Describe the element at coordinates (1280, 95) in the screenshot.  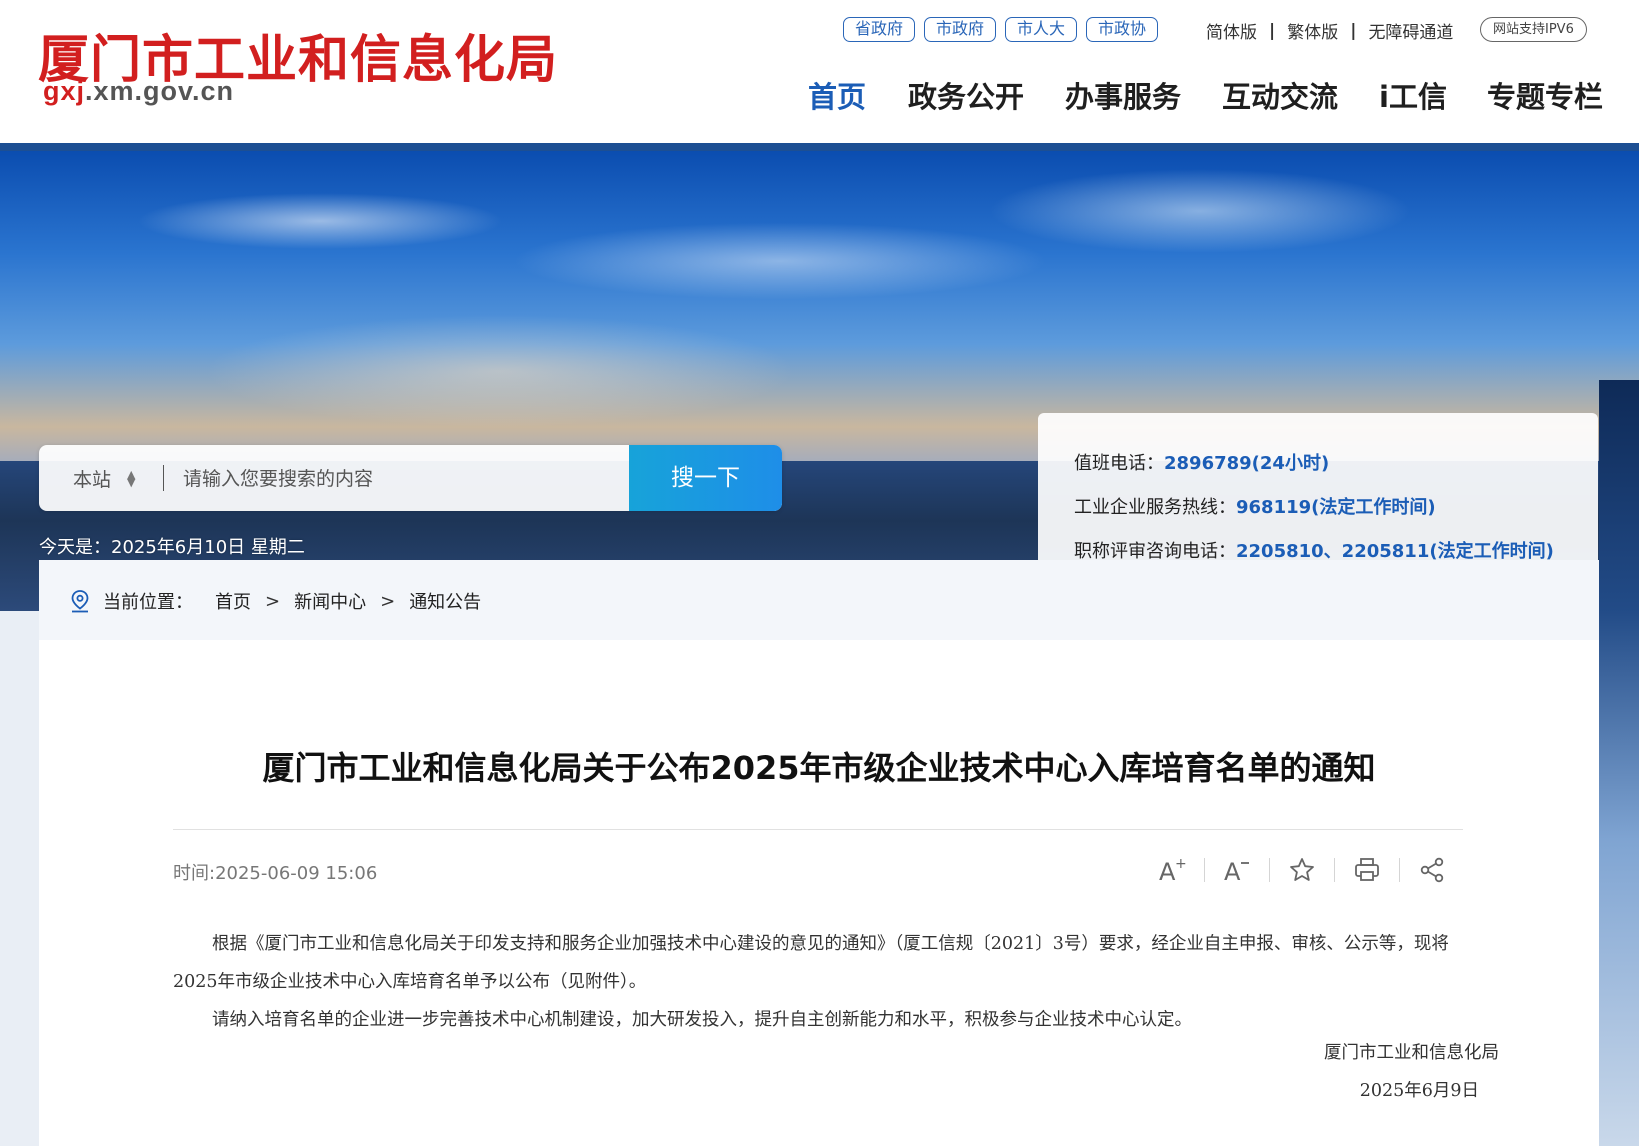
I see `nav-interaction: 互动交流` at that location.